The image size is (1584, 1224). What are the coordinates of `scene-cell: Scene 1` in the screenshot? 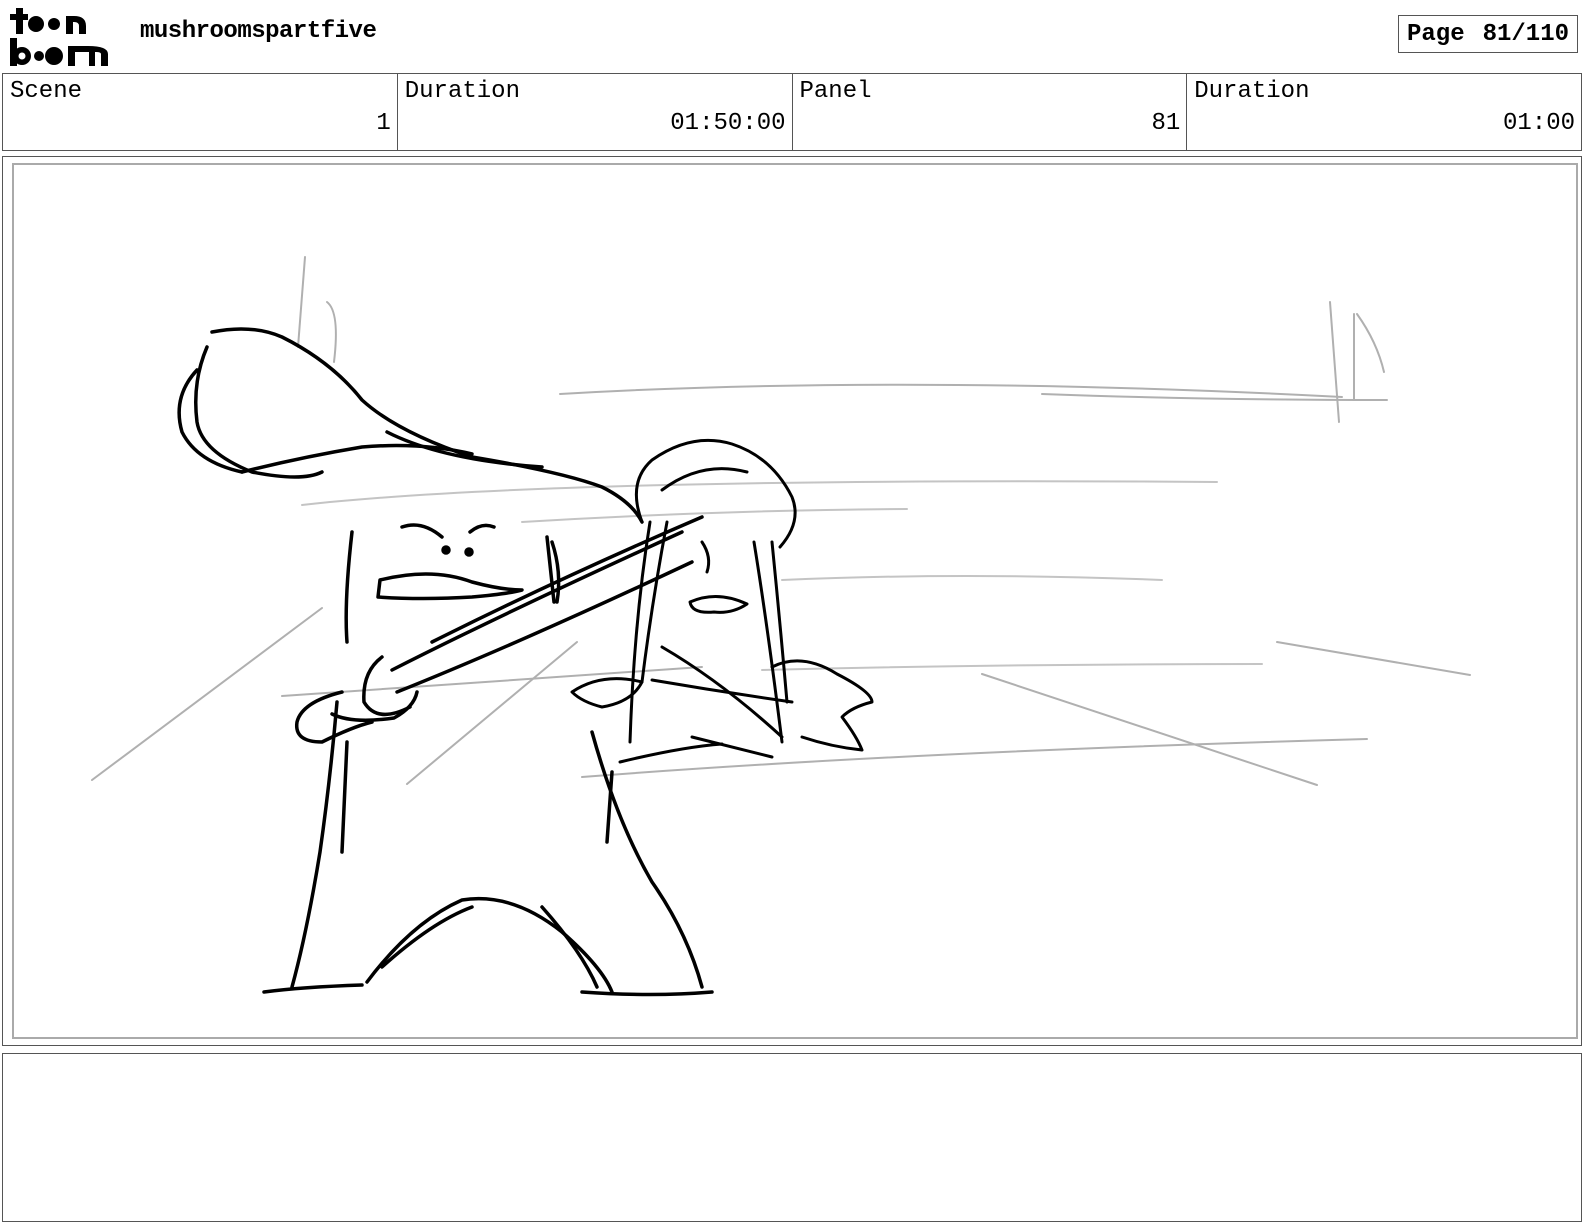 It's located at (200, 112).